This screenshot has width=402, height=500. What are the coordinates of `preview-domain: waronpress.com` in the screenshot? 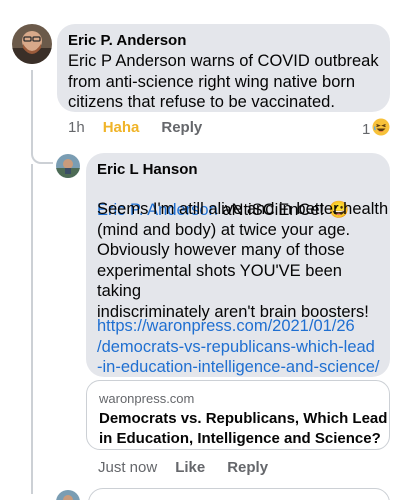 It's located at (147, 398).